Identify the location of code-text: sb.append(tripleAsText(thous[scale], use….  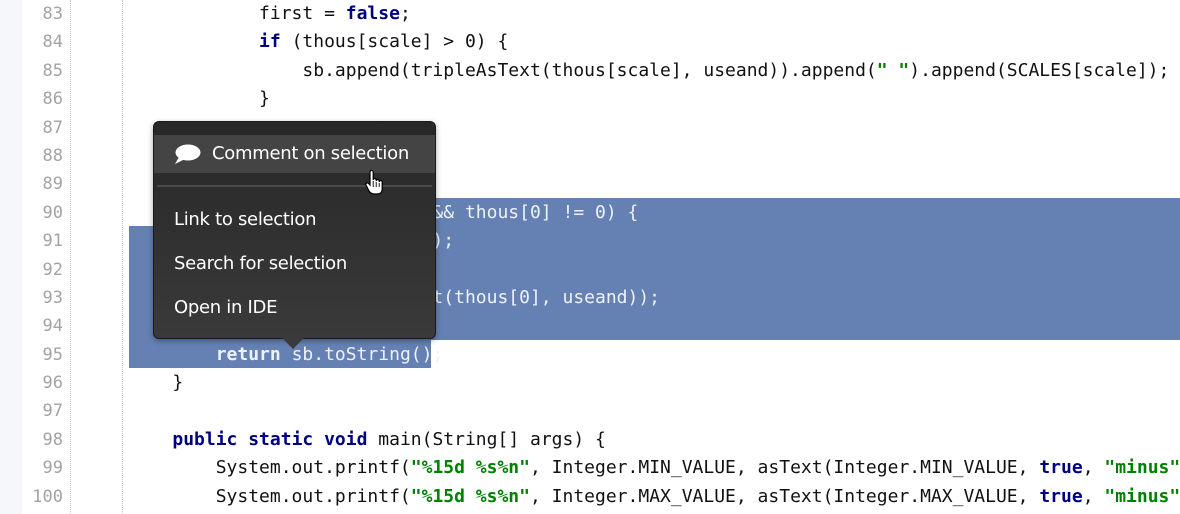
(503, 70).